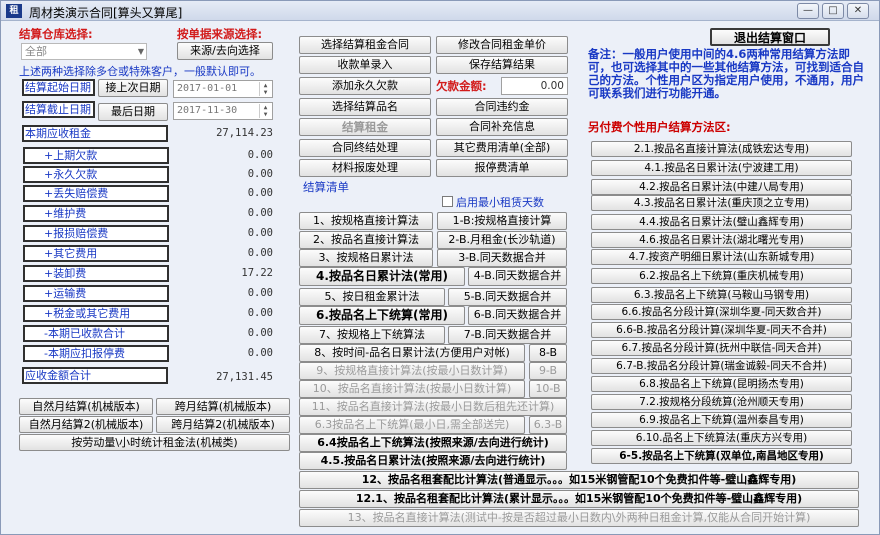  I want to click on suspension-fee-button: 报停费清单, so click(502, 168).